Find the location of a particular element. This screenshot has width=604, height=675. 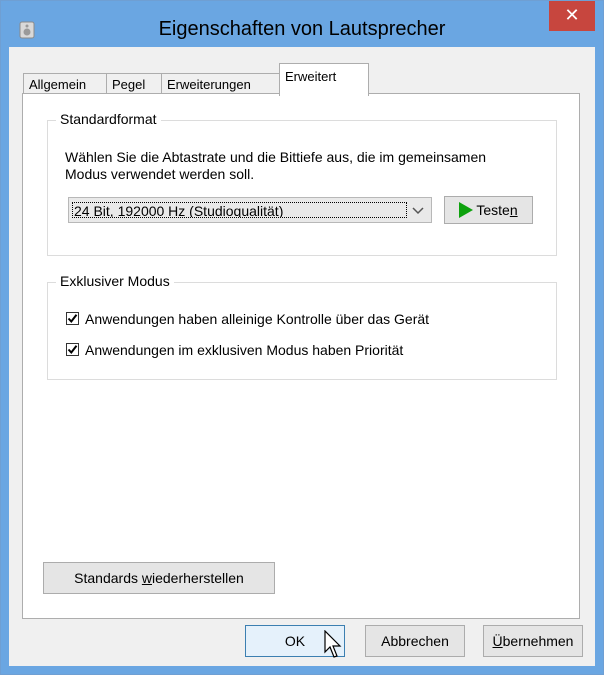

tab-pegel: Pegel is located at coordinates (134, 84).